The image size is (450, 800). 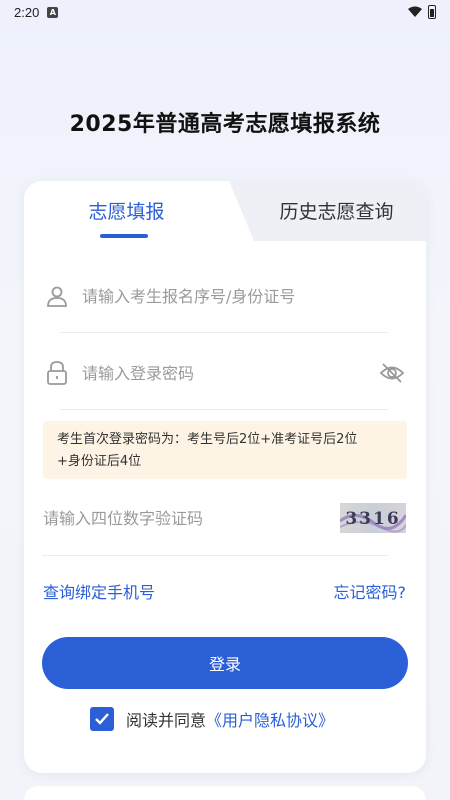 I want to click on hint-line-2: +身份证后4位, so click(x=99, y=461).